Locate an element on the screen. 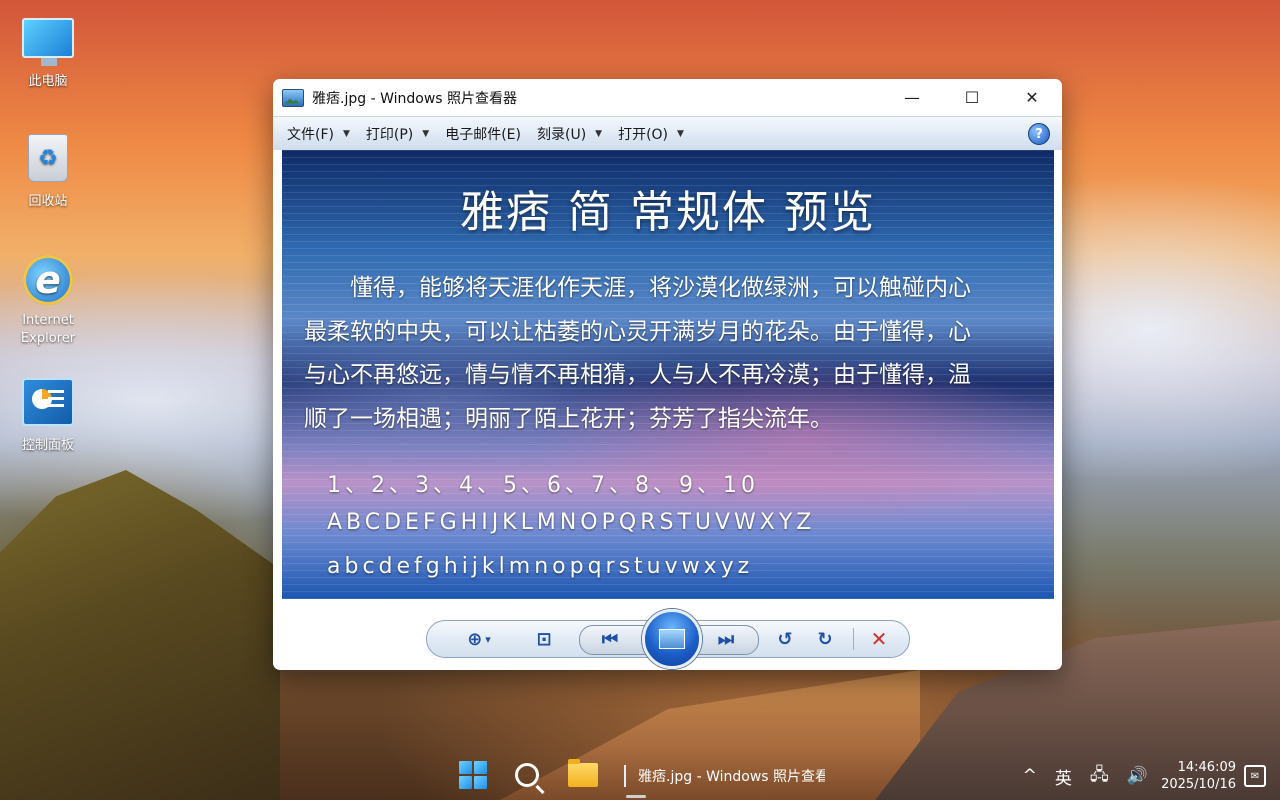 This screenshot has width=1280, height=800. viewer-toolbar: ⊕ ▾ ⊡ ⏮ ⏭ ↺ ↻ ✕ is located at coordinates (668, 639).